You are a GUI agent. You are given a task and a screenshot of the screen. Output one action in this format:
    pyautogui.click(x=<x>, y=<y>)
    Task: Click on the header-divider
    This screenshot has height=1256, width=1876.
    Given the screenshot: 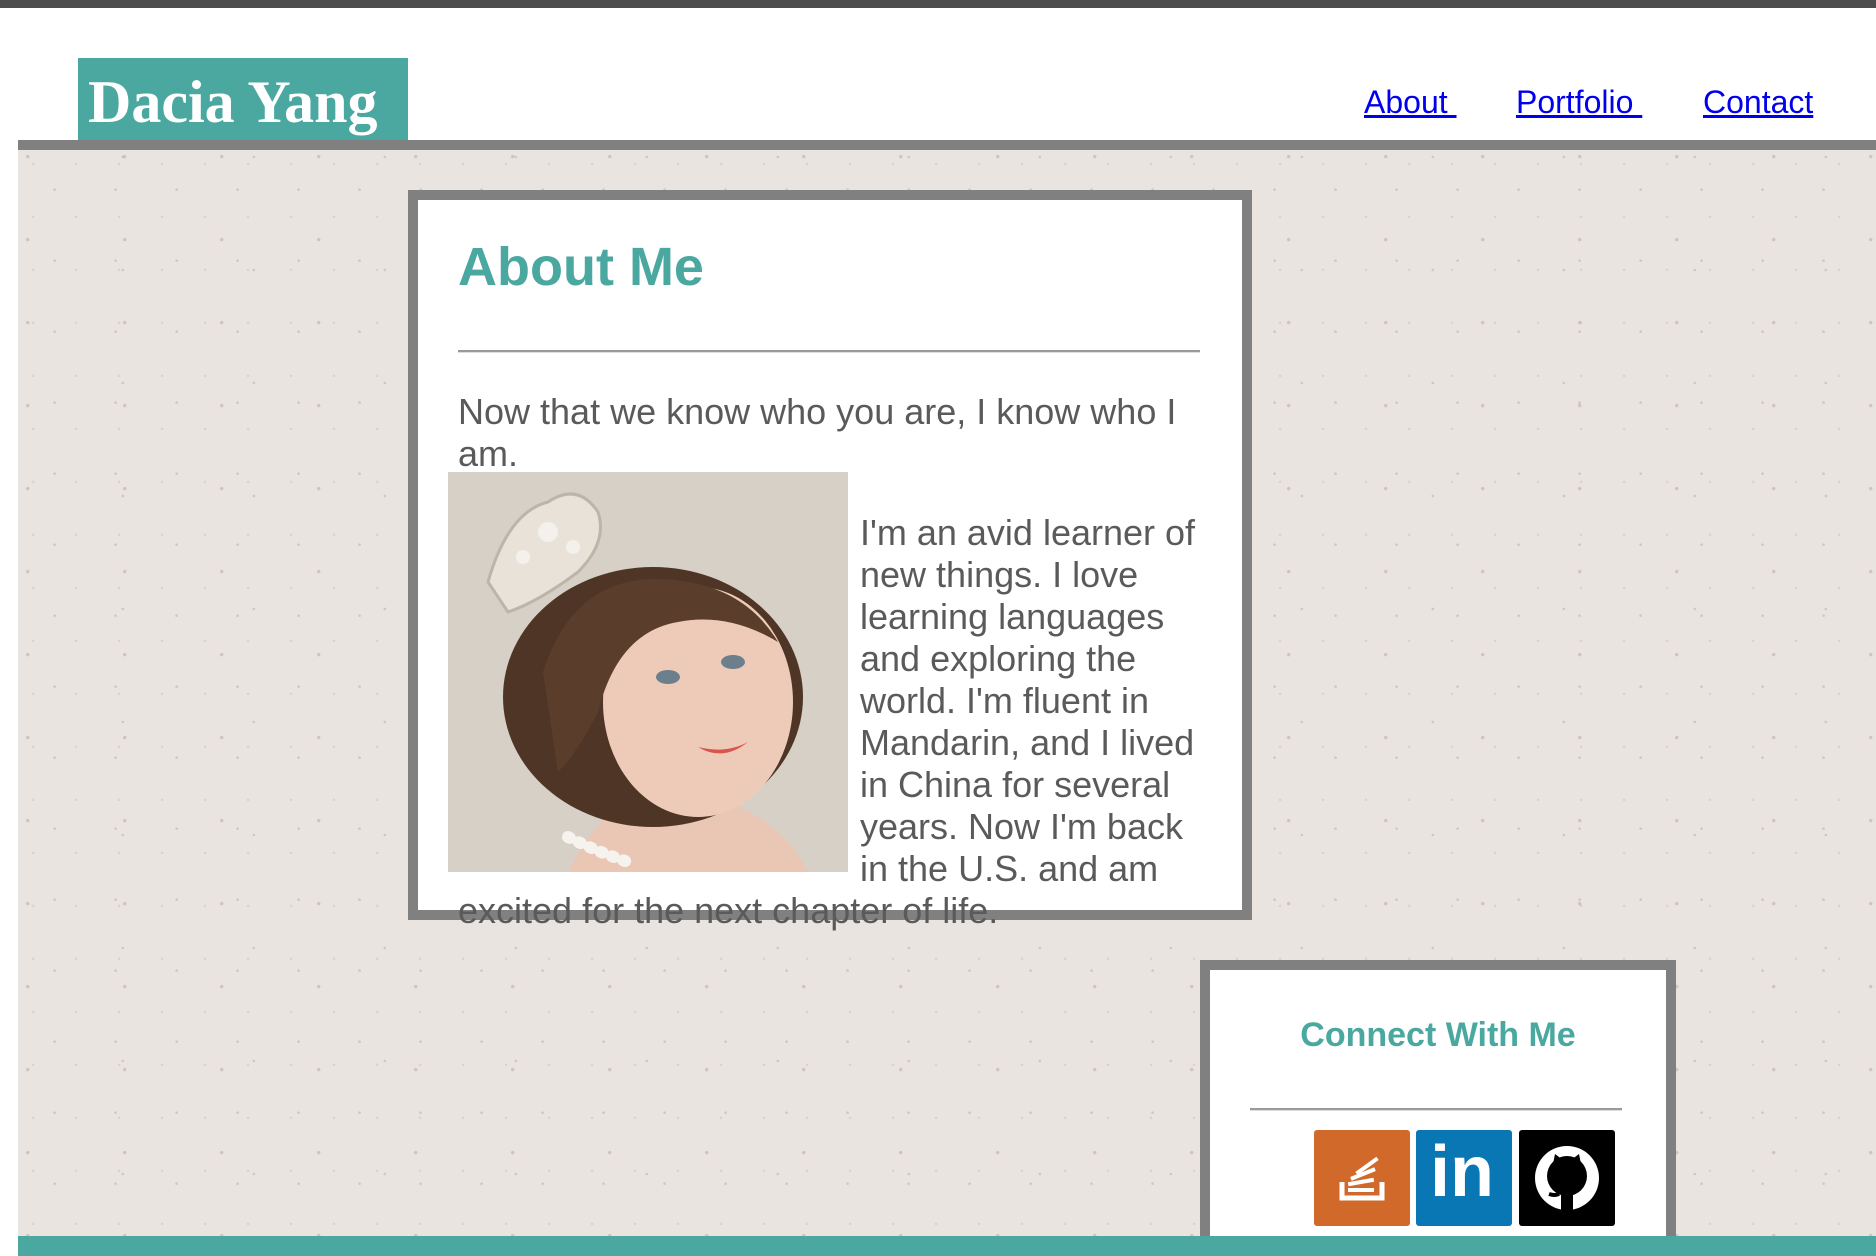 What is the action you would take?
    pyautogui.click(x=947, y=145)
    